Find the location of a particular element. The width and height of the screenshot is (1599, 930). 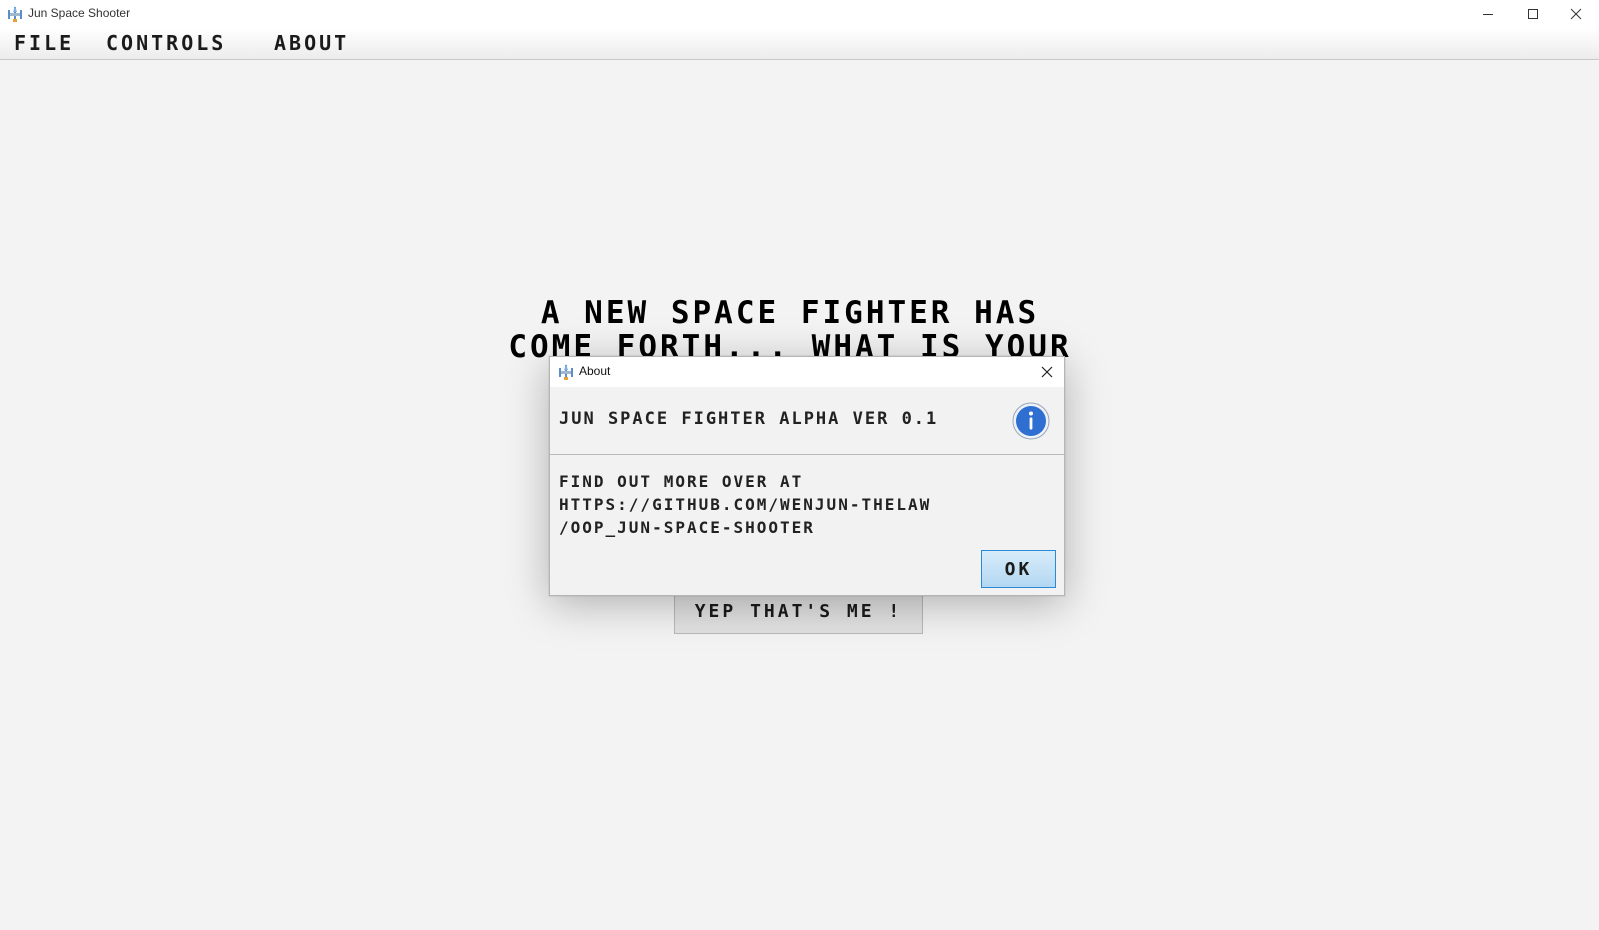

window-titlebar: Jun Space Shooter is located at coordinates (799, 14).